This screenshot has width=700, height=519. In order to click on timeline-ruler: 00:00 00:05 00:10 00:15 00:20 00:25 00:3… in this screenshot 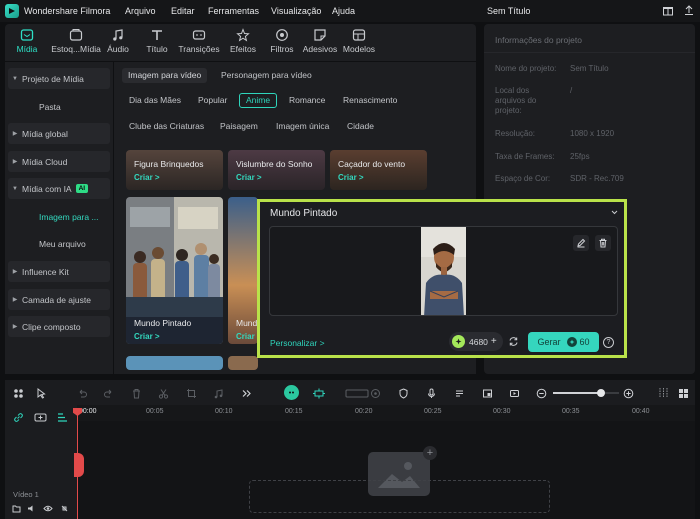, I will do `click(350, 413)`.